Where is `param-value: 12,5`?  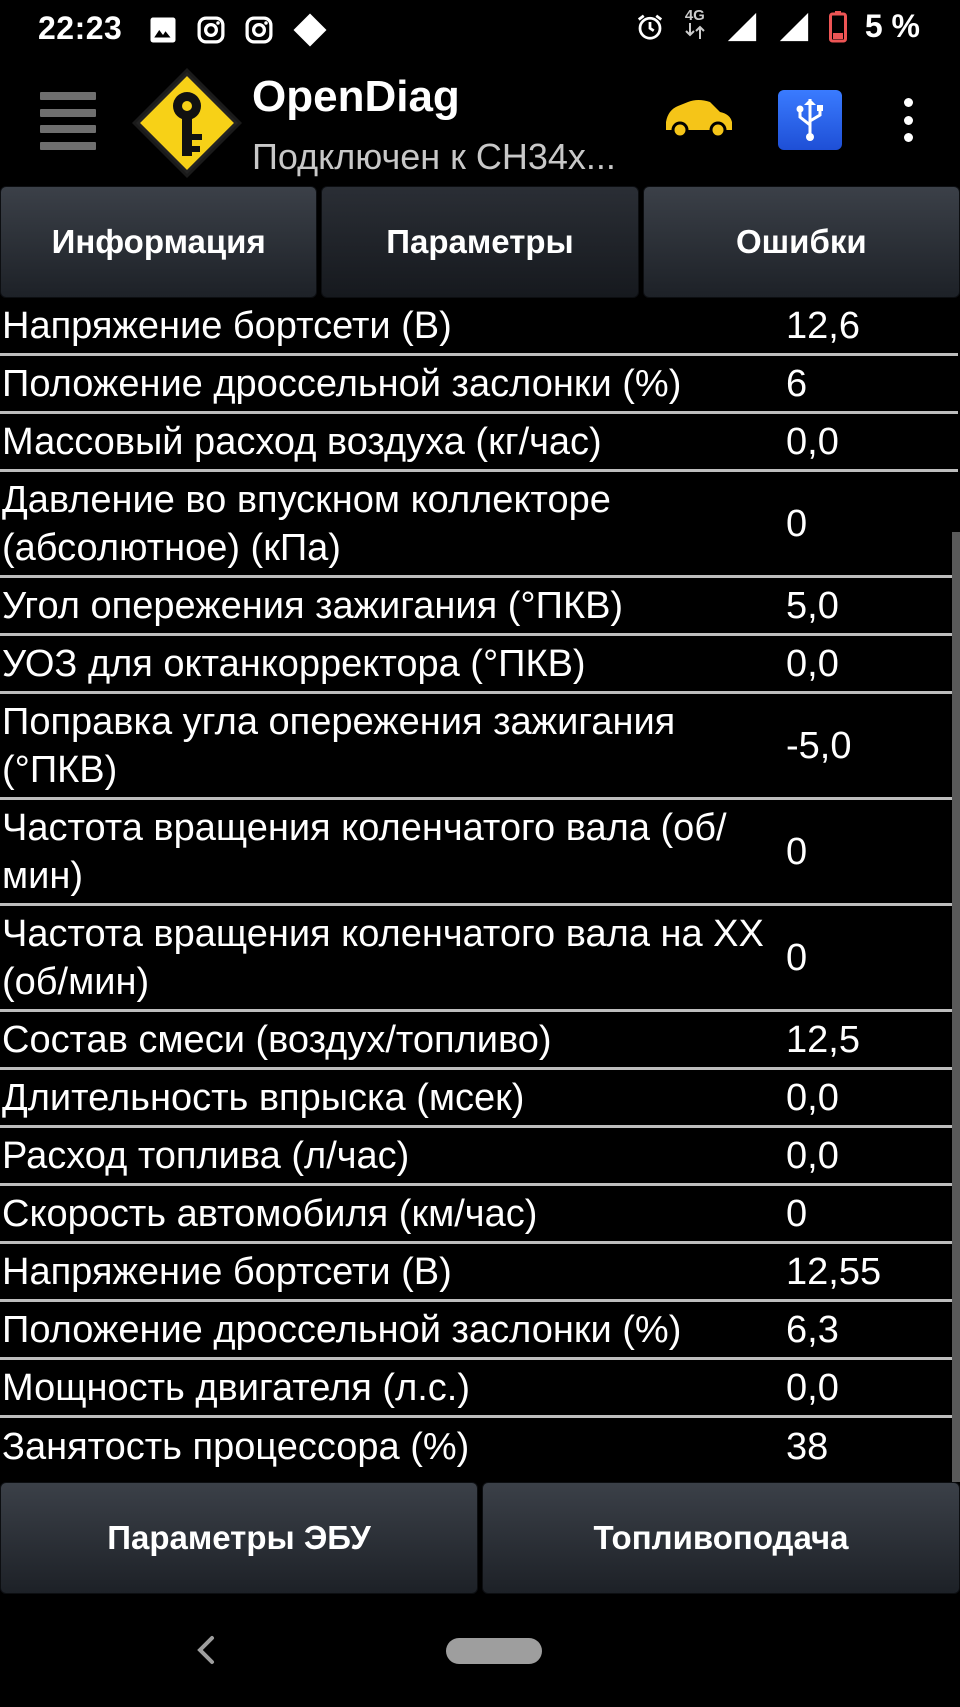
param-value: 12,5 is located at coordinates (823, 1039).